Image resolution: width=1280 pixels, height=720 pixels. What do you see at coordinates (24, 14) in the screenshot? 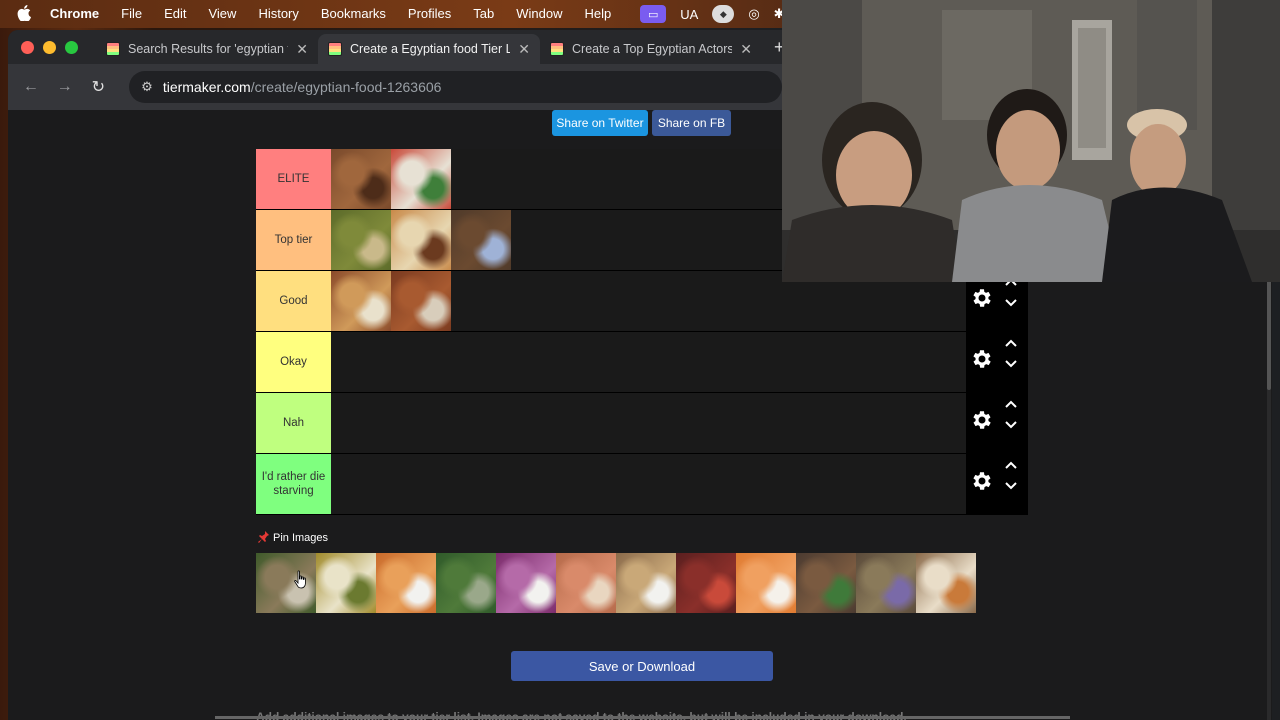
I see `apple-logo-icon` at bounding box center [24, 14].